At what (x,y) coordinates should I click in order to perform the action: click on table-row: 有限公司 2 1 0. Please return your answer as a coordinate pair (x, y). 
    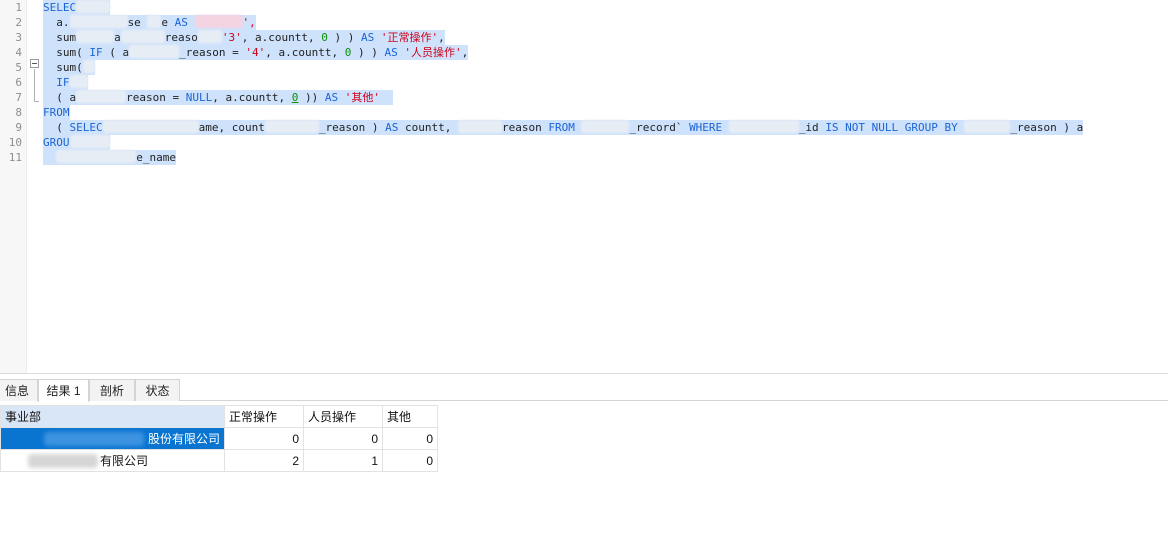
    Looking at the image, I should click on (219, 460).